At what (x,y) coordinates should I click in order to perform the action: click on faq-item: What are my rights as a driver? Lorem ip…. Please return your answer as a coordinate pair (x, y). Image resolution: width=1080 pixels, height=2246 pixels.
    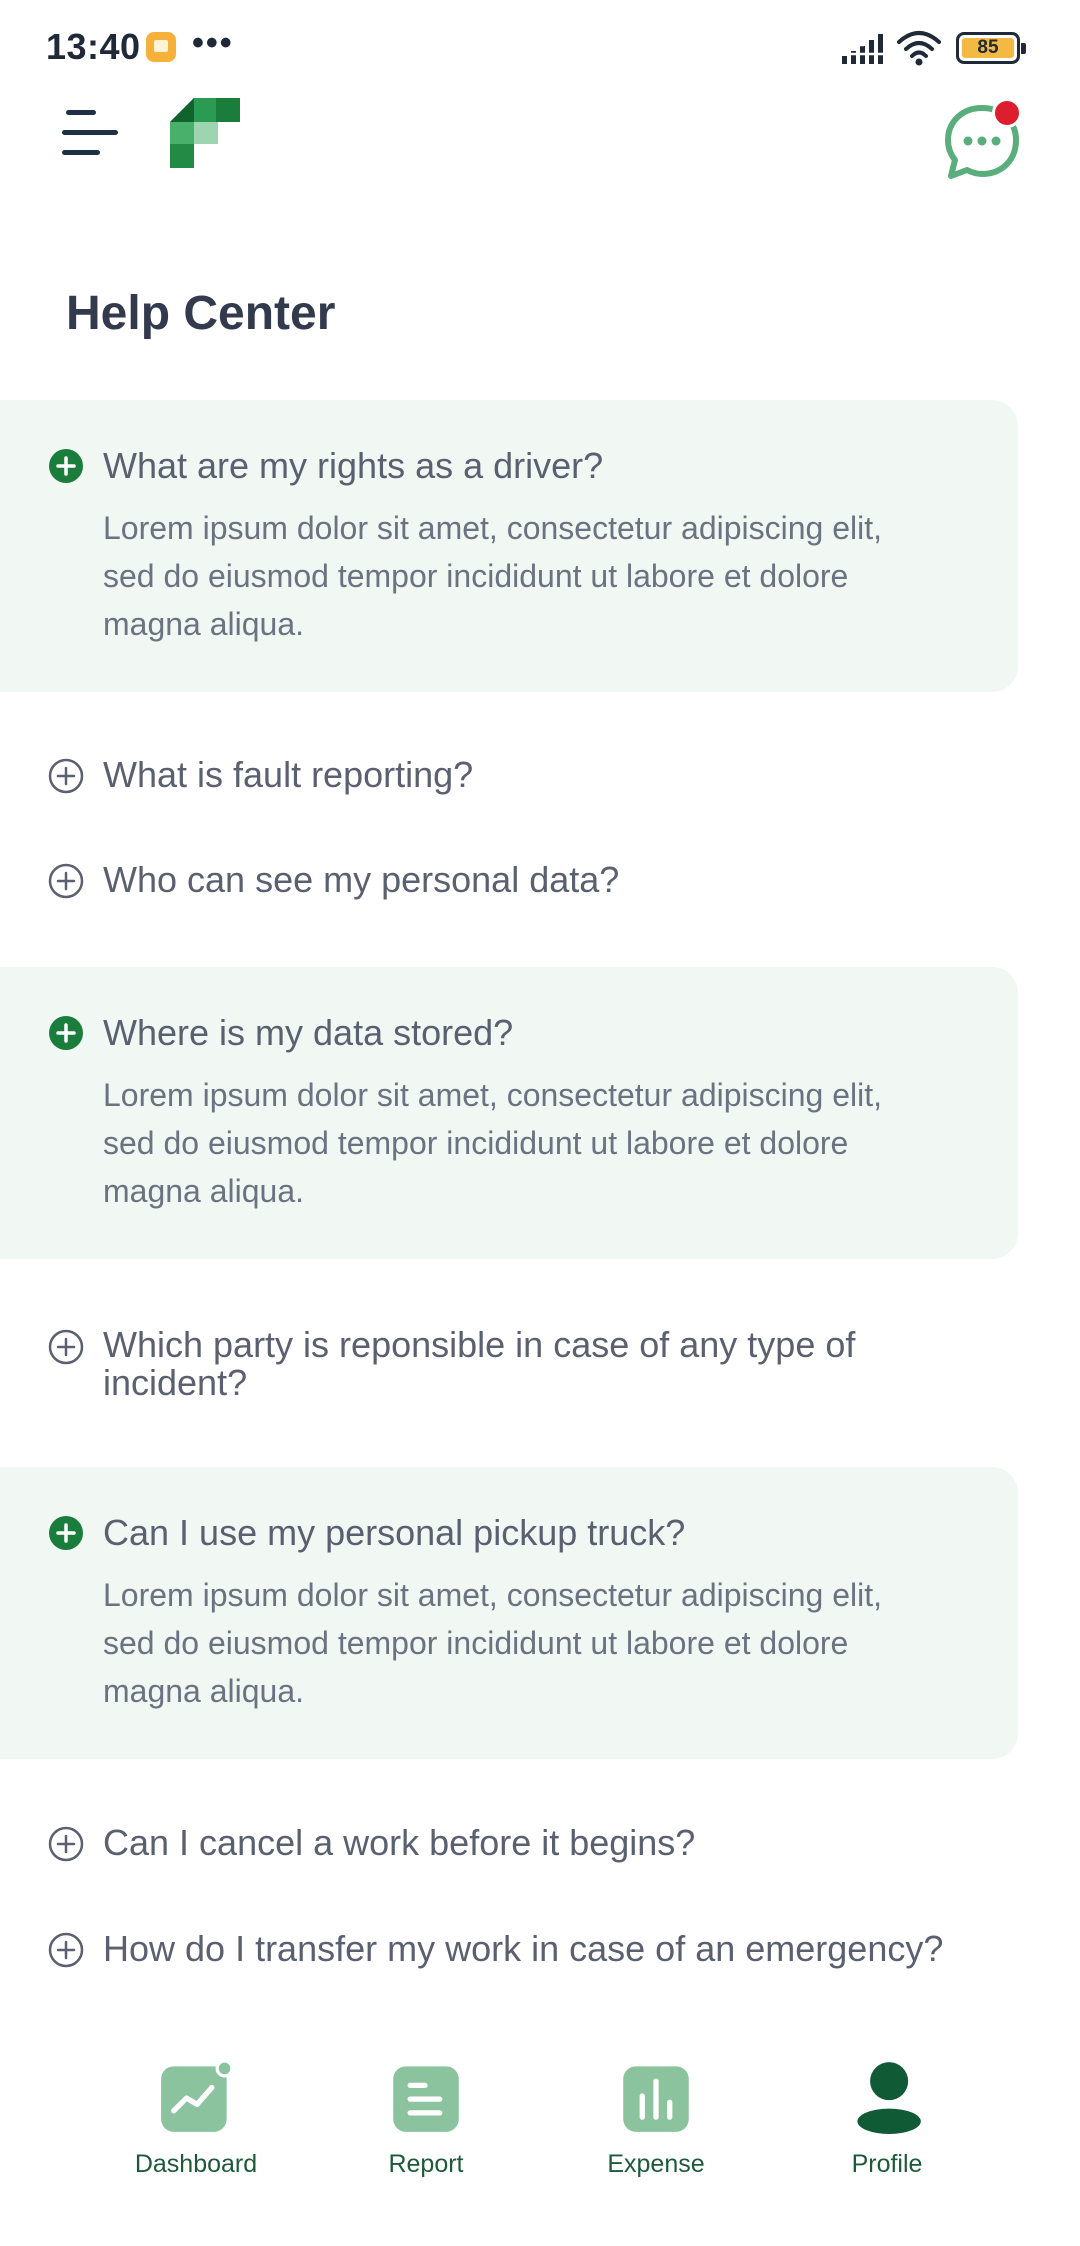
    Looking at the image, I should click on (509, 546).